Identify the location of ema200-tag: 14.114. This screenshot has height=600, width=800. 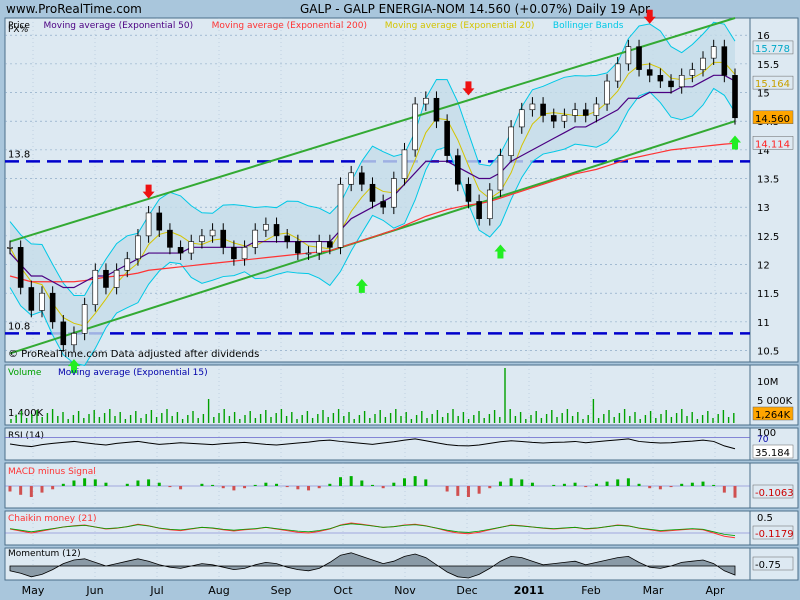
(772, 144).